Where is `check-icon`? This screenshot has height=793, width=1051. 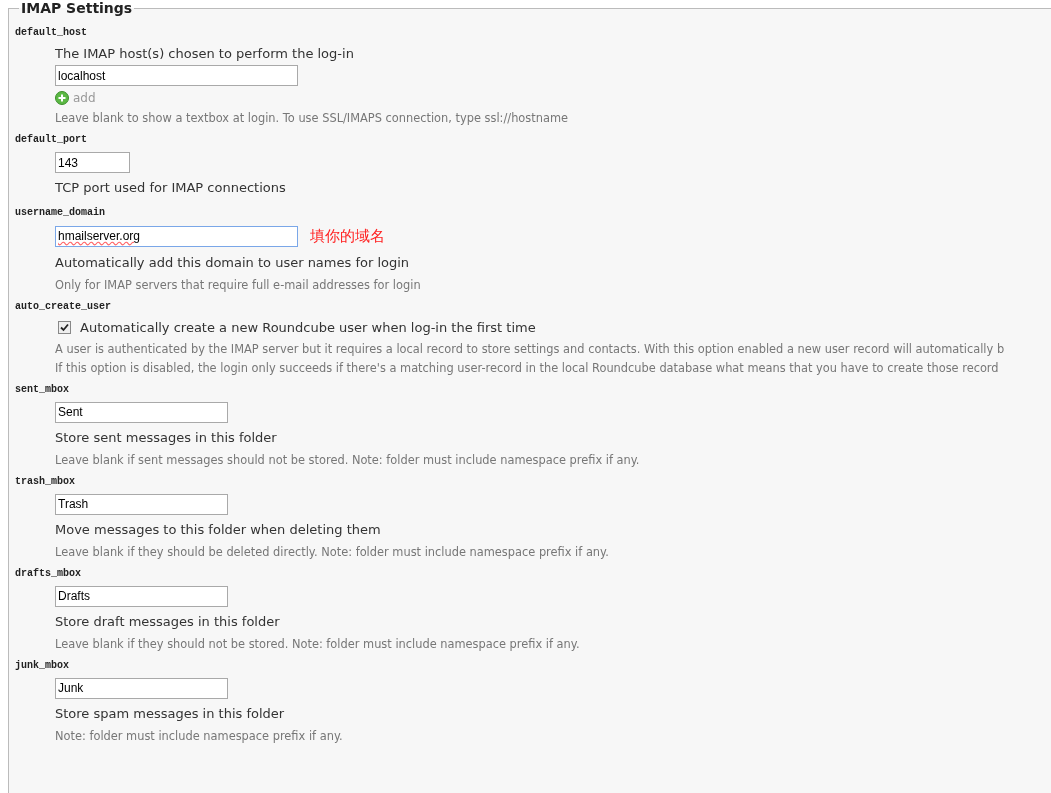 check-icon is located at coordinates (64, 327).